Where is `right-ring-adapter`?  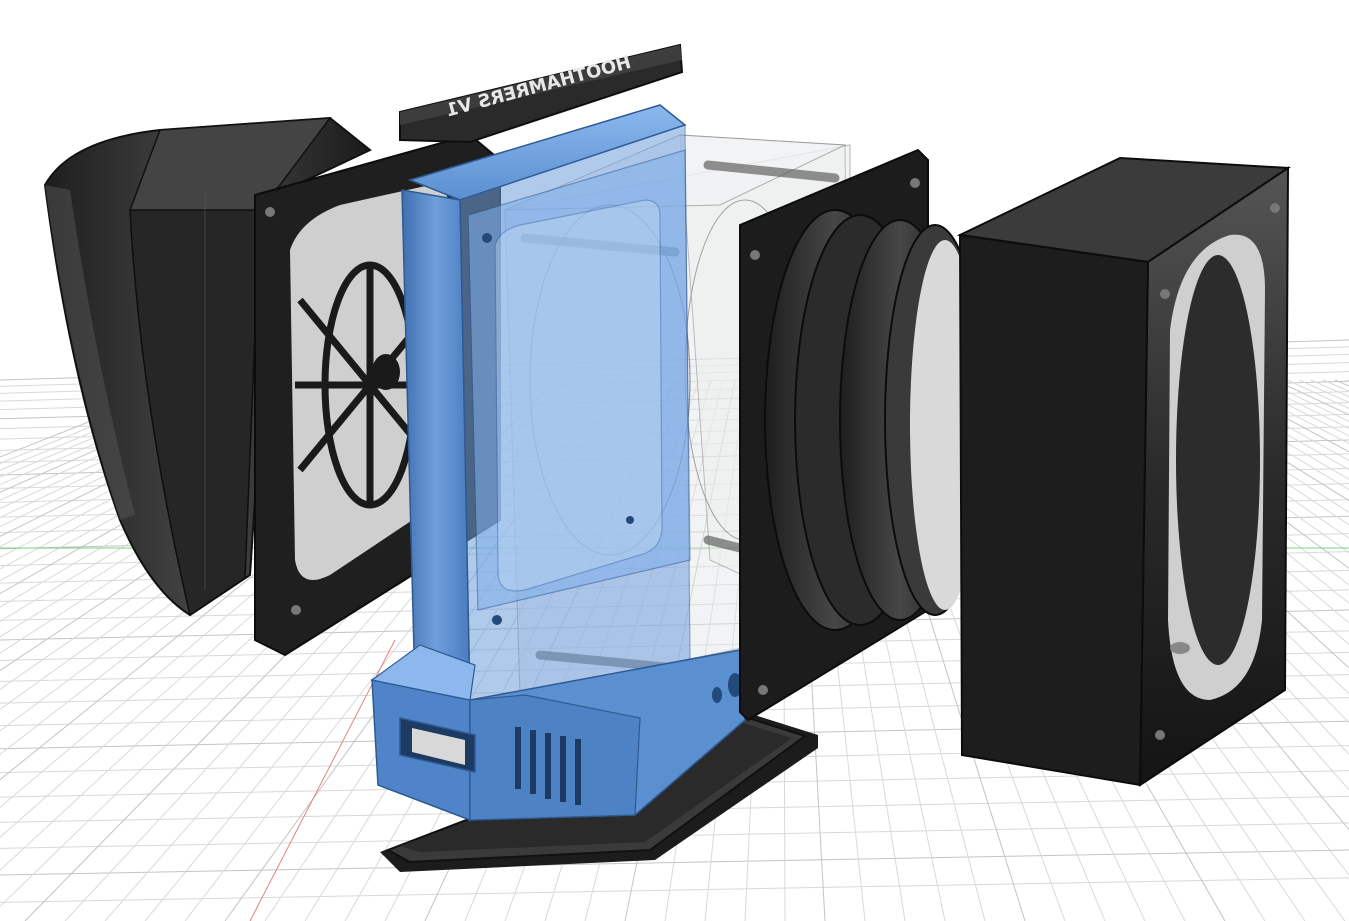
right-ring-adapter is located at coordinates (875, 420).